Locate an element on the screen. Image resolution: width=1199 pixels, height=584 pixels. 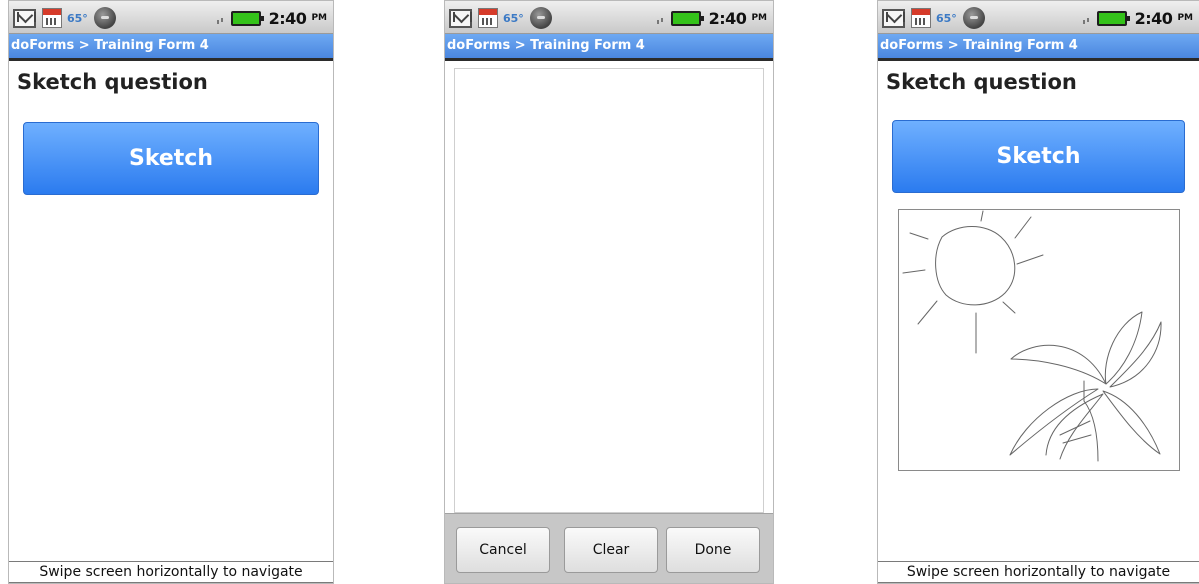
cancel-button: Cancel is located at coordinates (503, 550).